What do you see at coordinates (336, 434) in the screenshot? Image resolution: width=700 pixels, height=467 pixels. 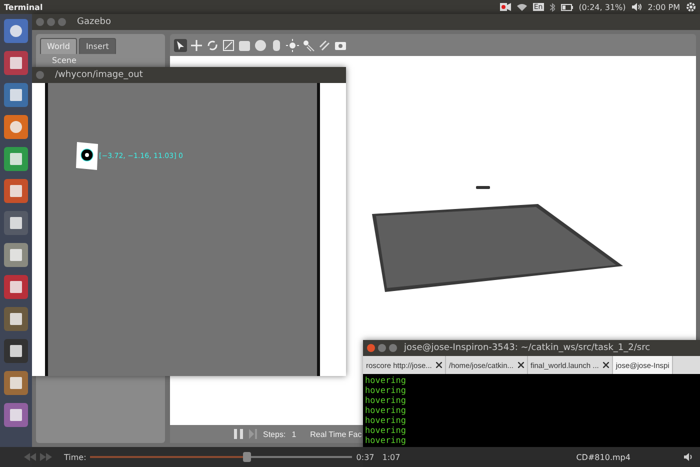 I see `real-time-factor-label: Real Time Fac` at bounding box center [336, 434].